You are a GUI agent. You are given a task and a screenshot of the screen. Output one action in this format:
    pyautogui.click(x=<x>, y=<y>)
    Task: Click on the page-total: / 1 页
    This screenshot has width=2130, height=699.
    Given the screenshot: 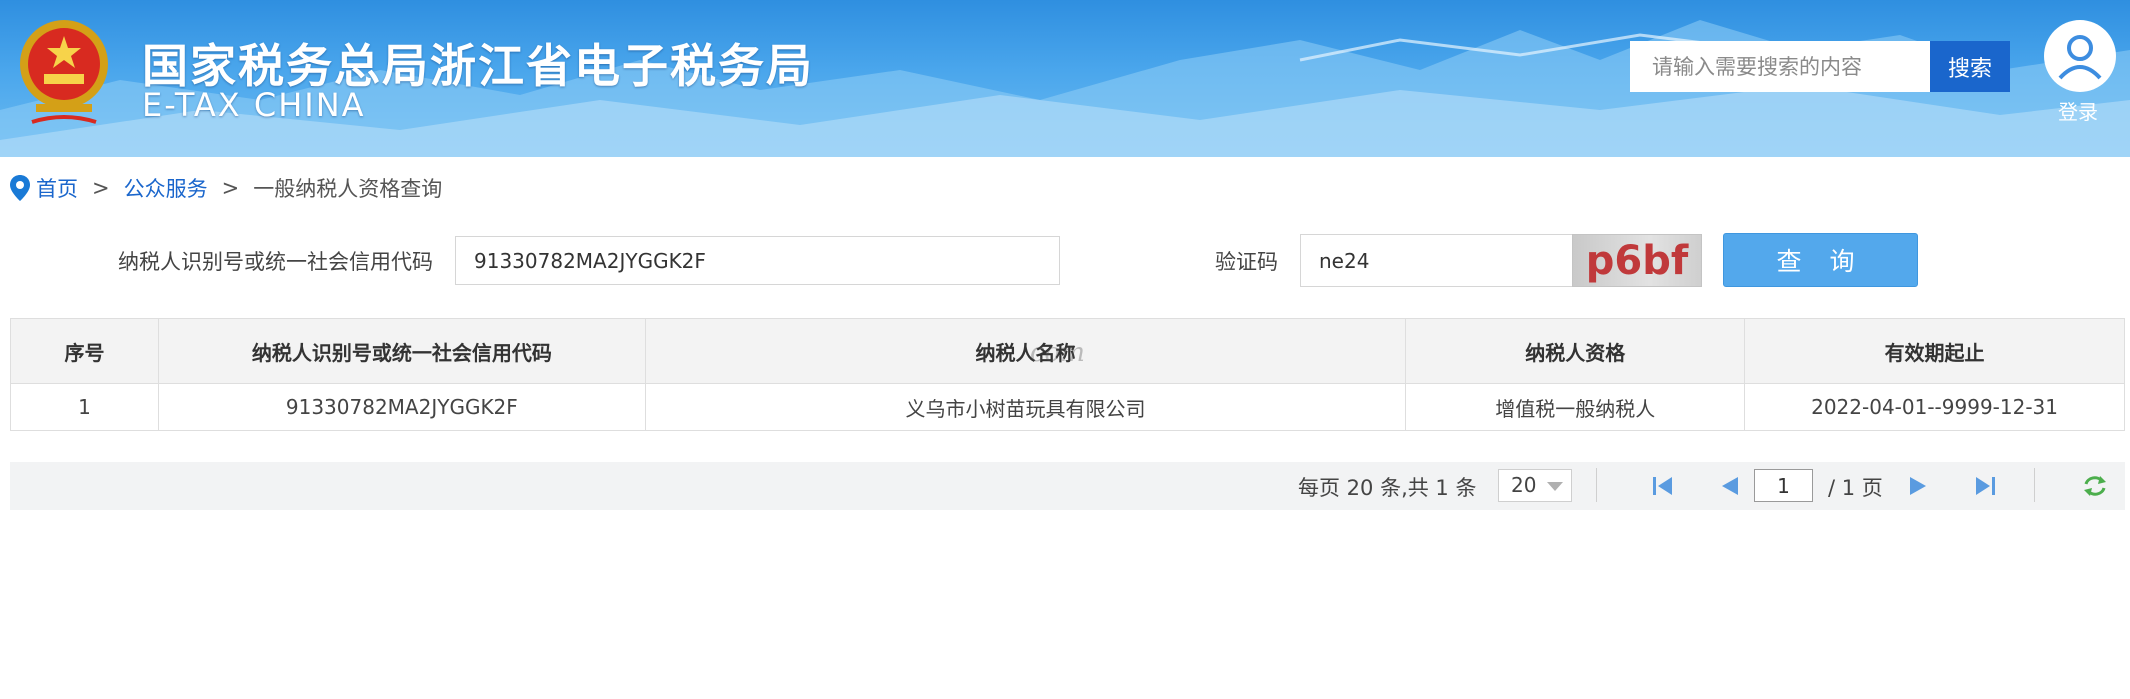 What is the action you would take?
    pyautogui.click(x=1855, y=488)
    